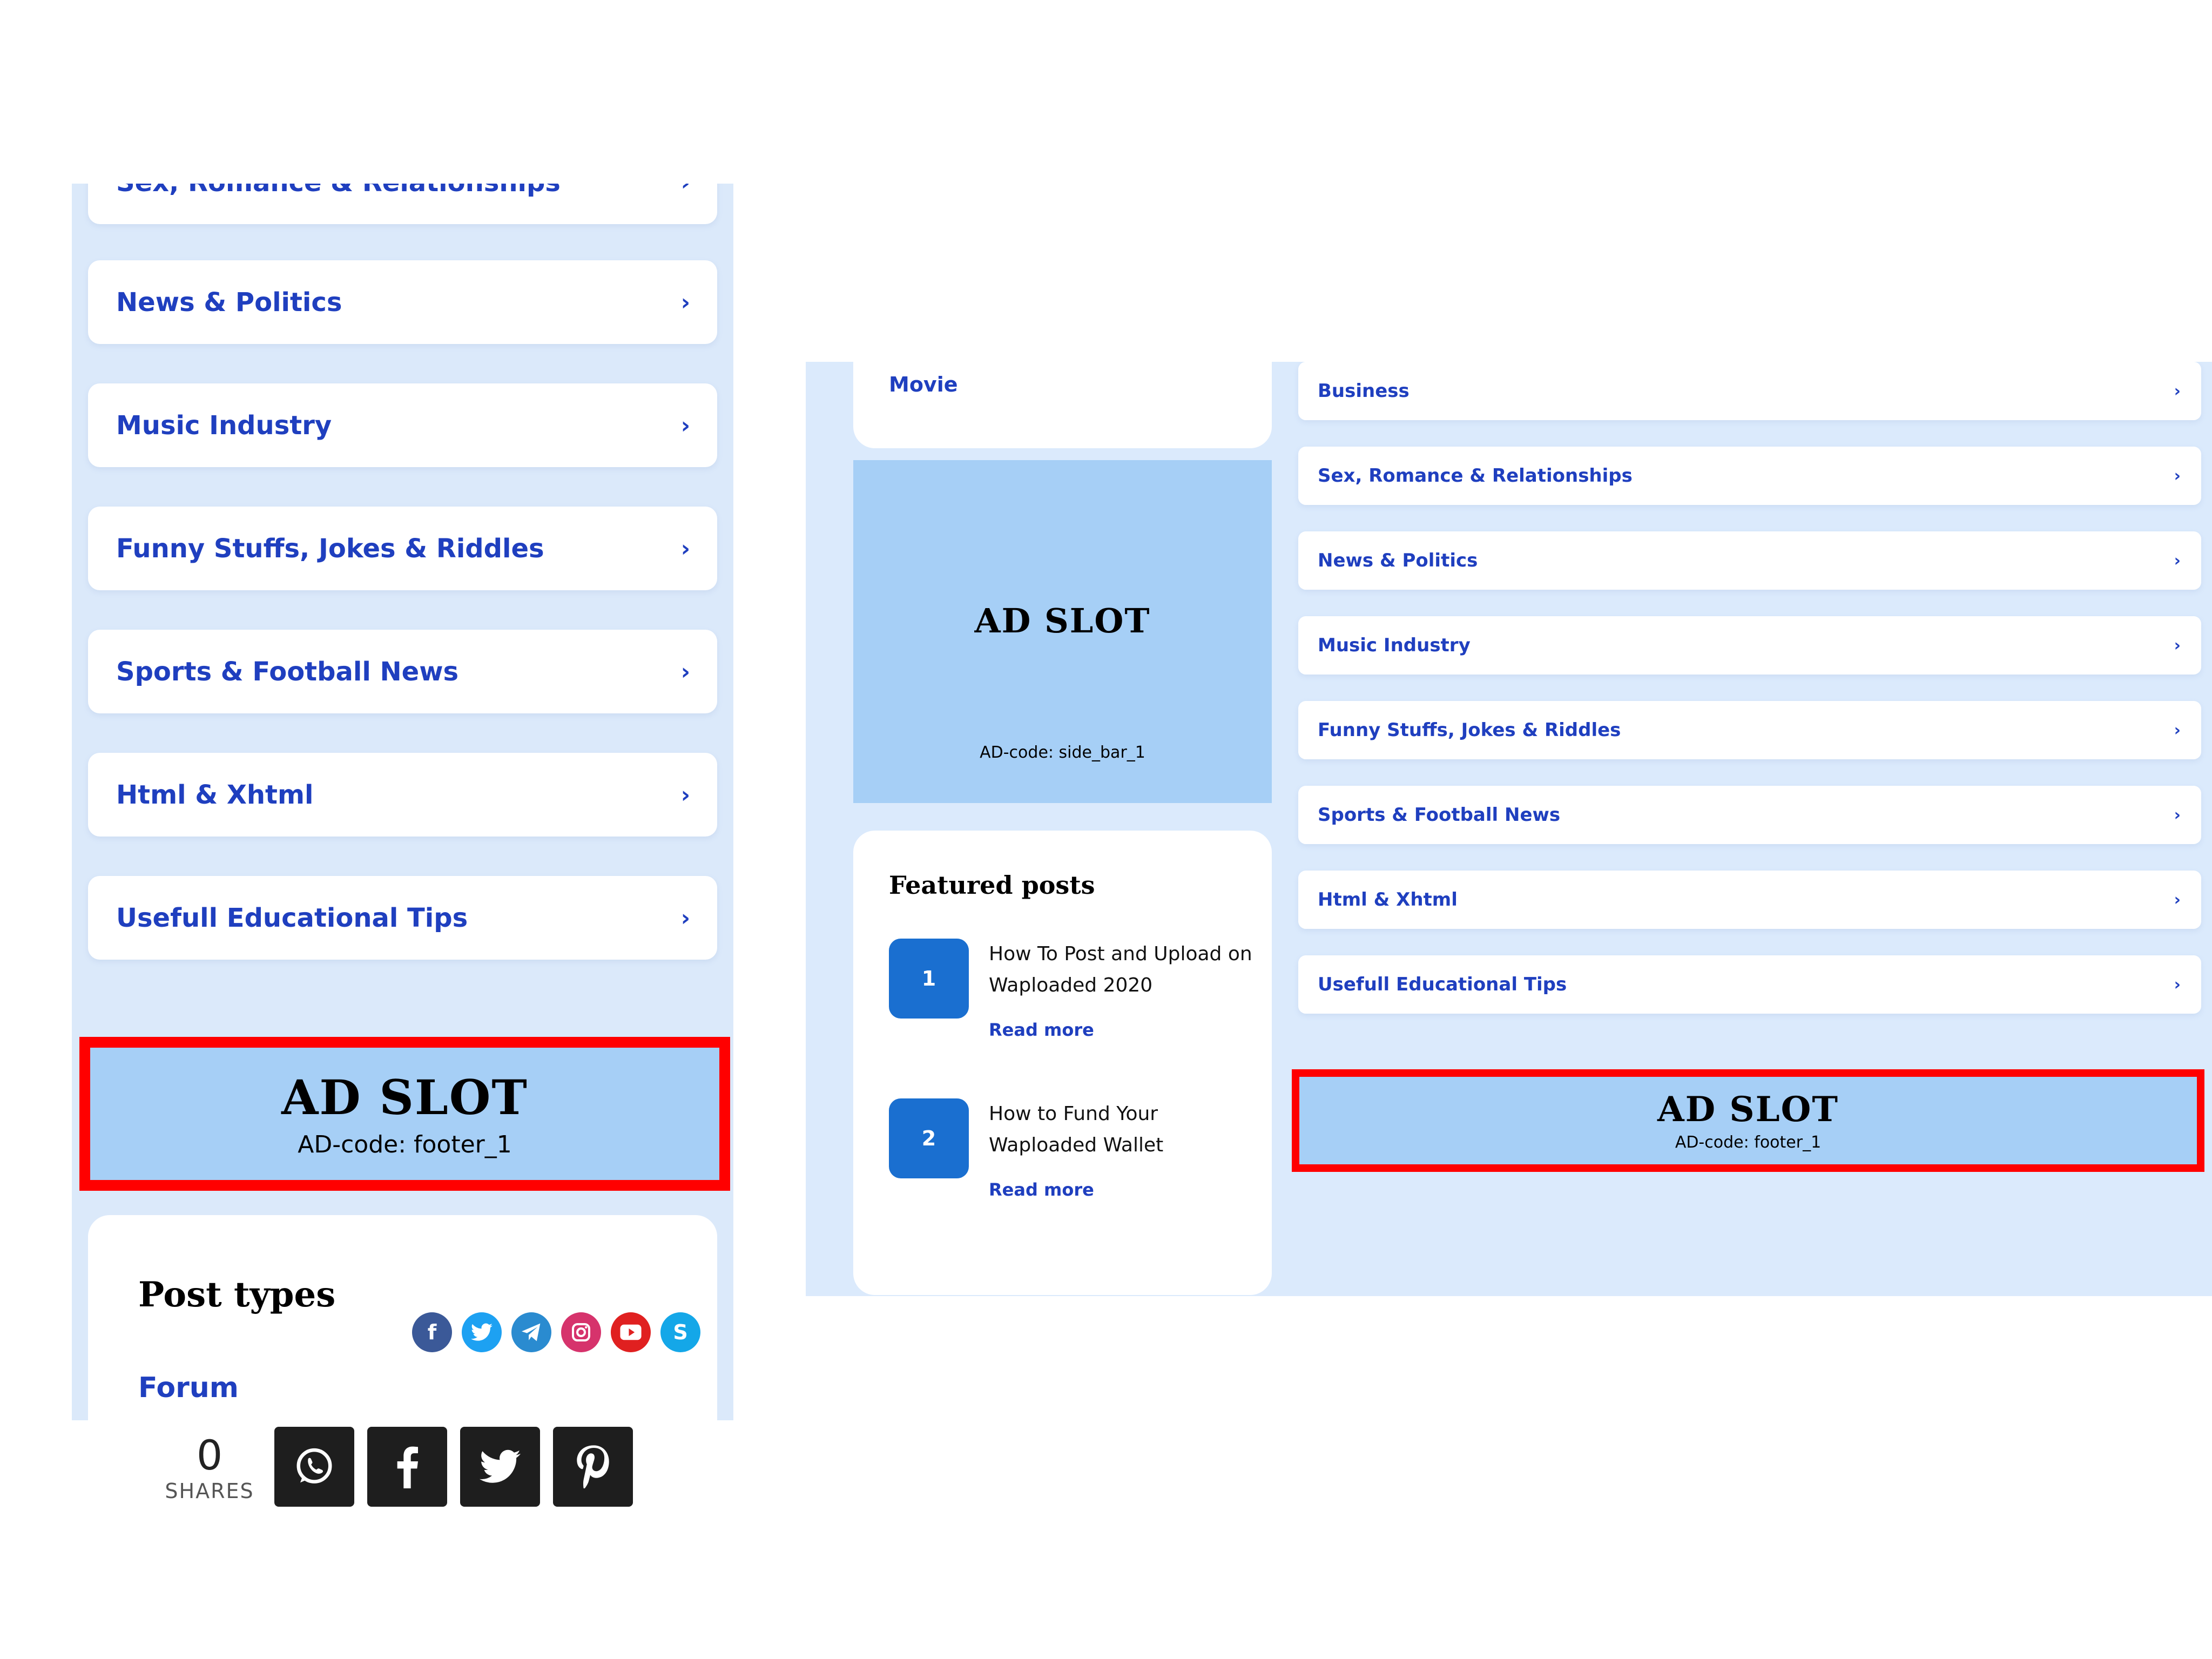  What do you see at coordinates (631, 1332) in the screenshot?
I see `youtube-icon` at bounding box center [631, 1332].